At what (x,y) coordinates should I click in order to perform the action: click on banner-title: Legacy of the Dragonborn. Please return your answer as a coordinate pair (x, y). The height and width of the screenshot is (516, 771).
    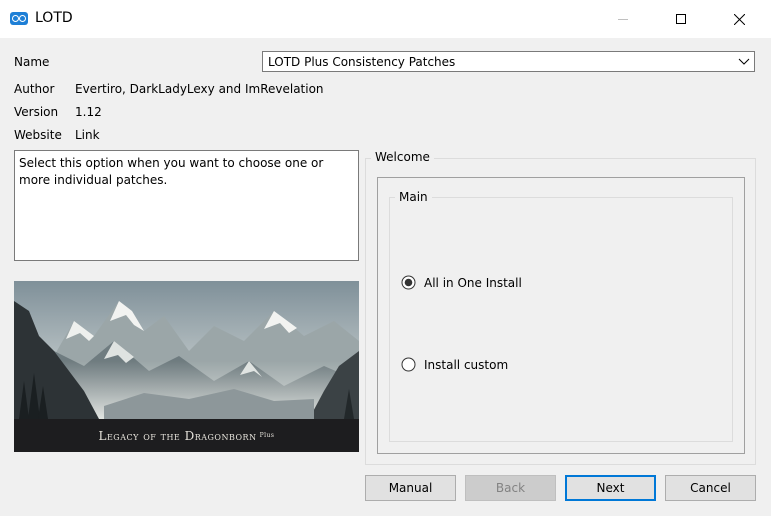
    Looking at the image, I should click on (177, 435).